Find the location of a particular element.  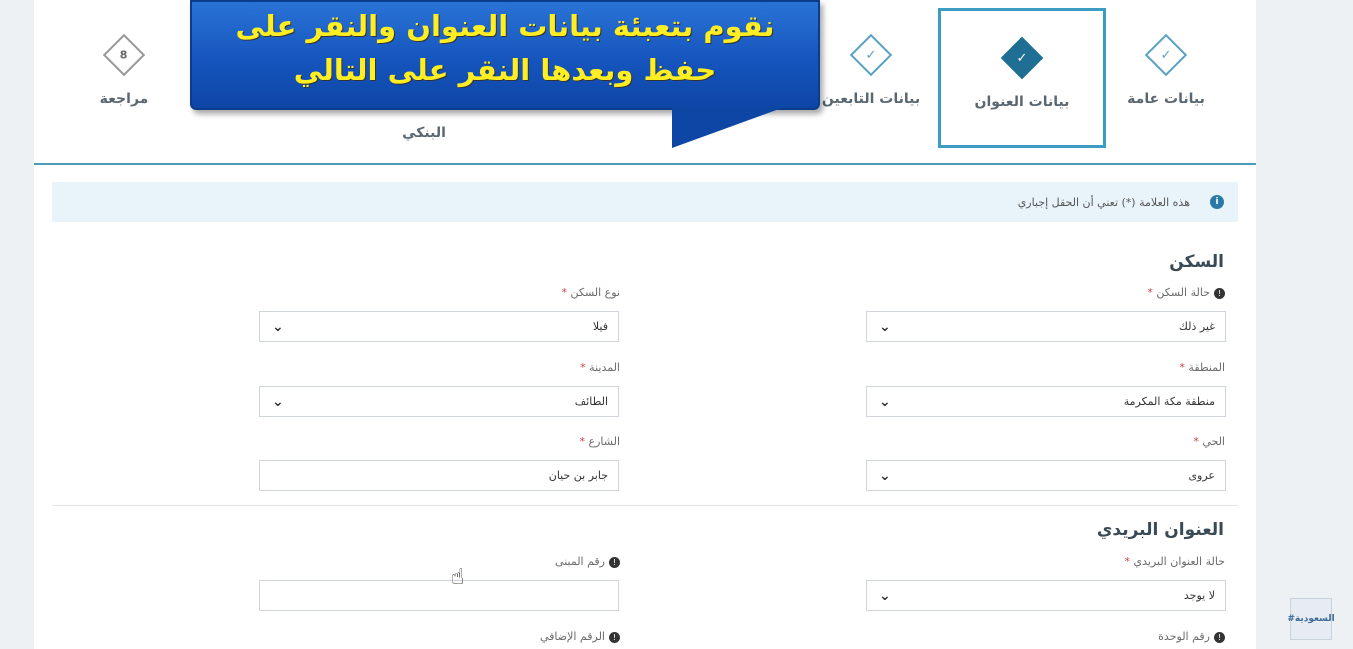

step-review: 8 مراجعة is located at coordinates (124, 78).